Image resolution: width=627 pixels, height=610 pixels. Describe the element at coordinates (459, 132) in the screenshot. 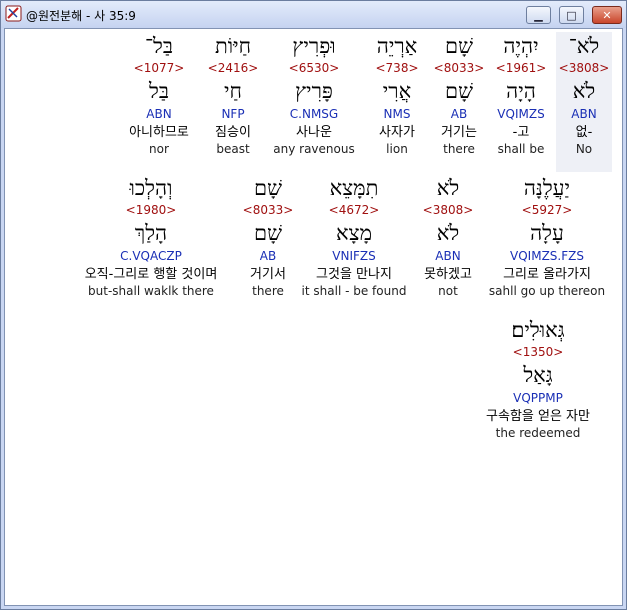

I see `korean-gloss: 거기는` at that location.